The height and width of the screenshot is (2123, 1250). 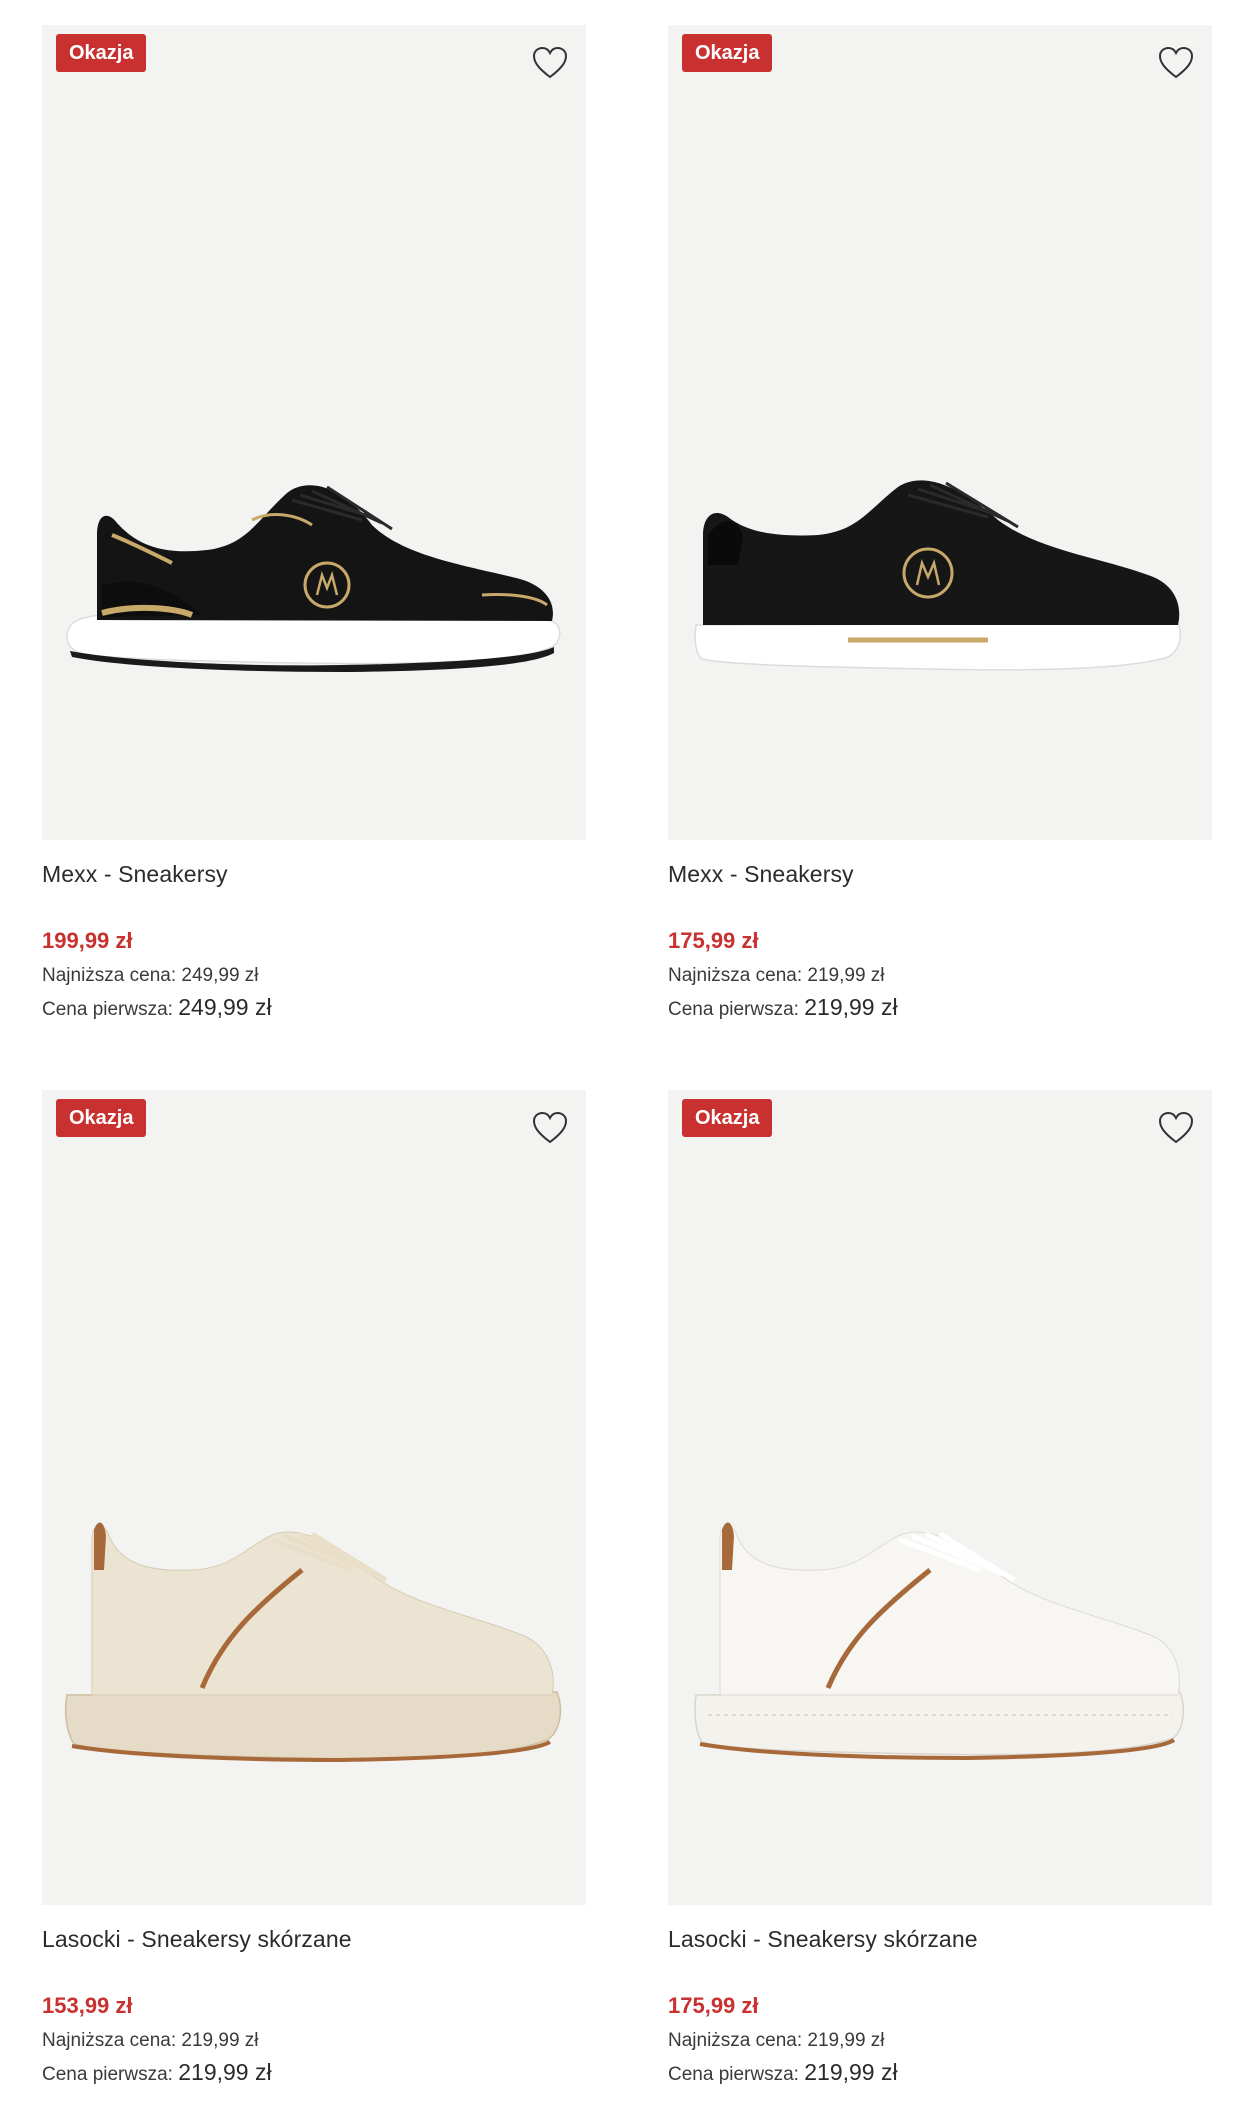 I want to click on first-price-value: 249,99 zł, so click(x=225, y=1007).